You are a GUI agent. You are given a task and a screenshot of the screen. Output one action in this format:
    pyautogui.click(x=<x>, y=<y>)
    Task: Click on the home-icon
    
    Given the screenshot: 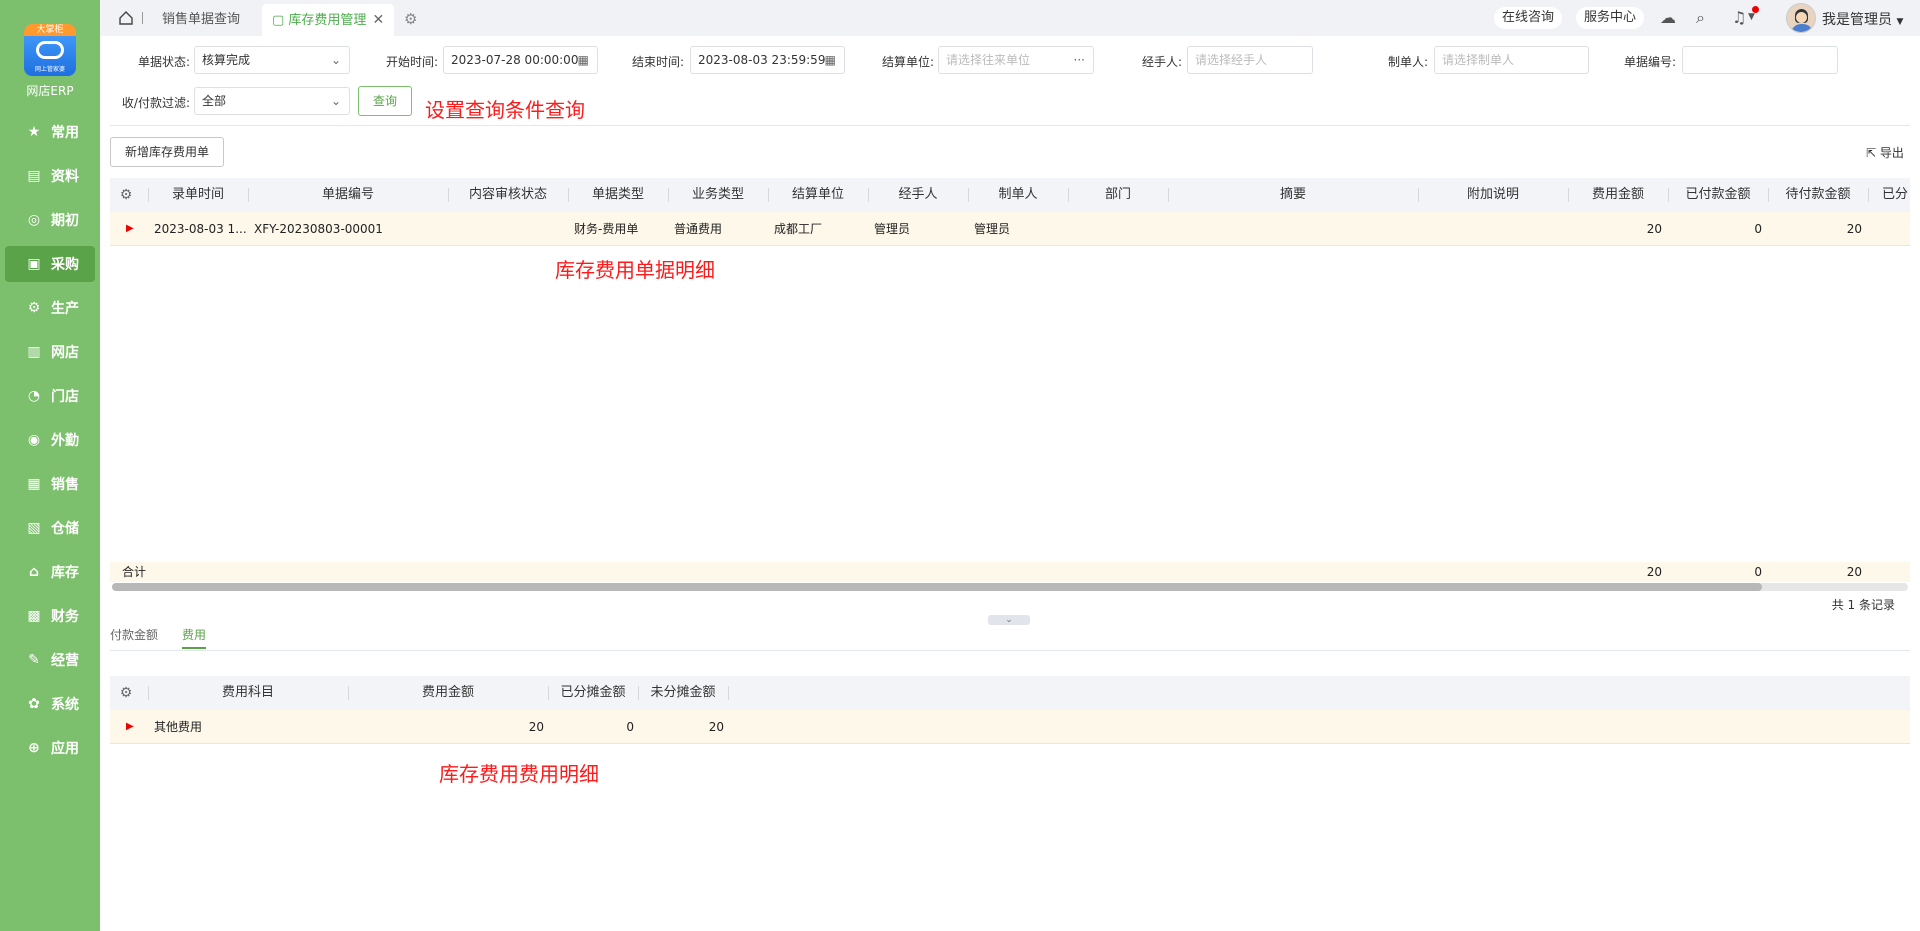 What is the action you would take?
    pyautogui.click(x=126, y=18)
    